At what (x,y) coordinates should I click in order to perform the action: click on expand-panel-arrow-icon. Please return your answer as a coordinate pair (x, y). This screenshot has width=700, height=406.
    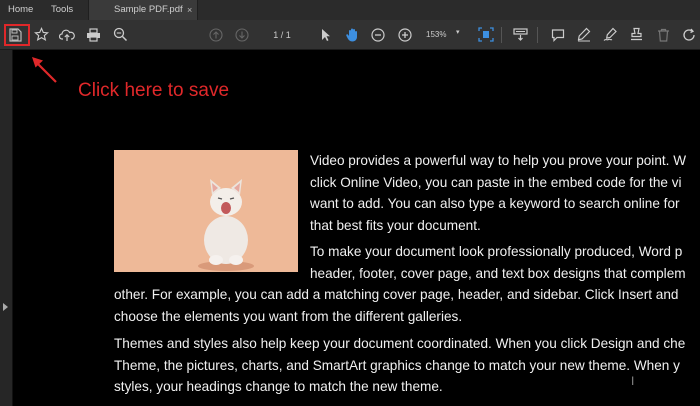
    Looking at the image, I should click on (5, 307).